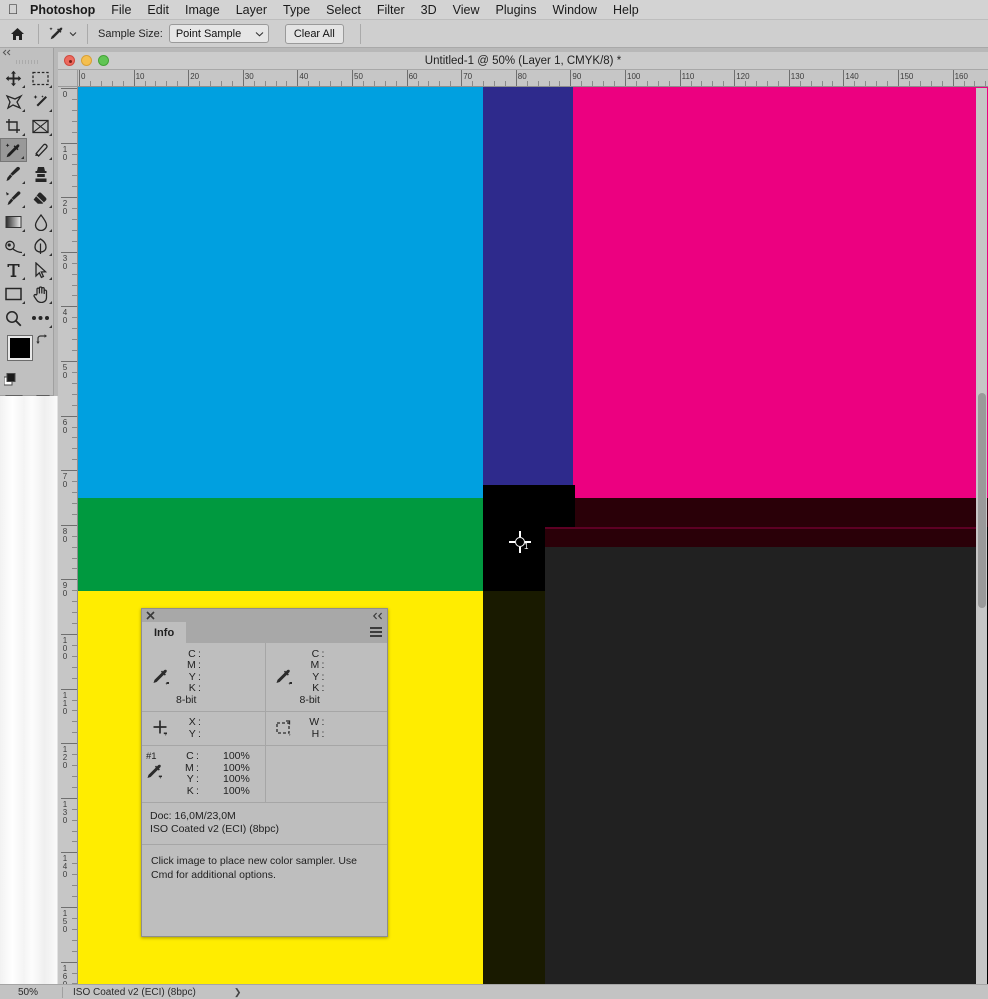  Describe the element at coordinates (285, 728) in the screenshot. I see `marquee-size-icon` at that location.